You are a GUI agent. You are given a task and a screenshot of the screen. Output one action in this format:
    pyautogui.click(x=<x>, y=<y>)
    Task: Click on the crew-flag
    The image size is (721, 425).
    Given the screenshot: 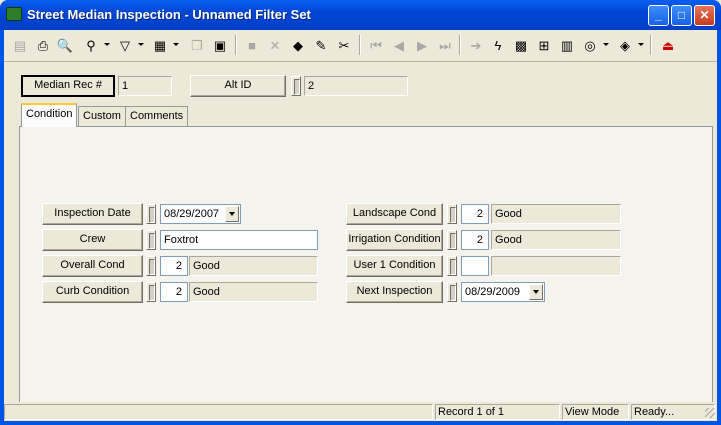 What is the action you would take?
    pyautogui.click(x=151, y=240)
    